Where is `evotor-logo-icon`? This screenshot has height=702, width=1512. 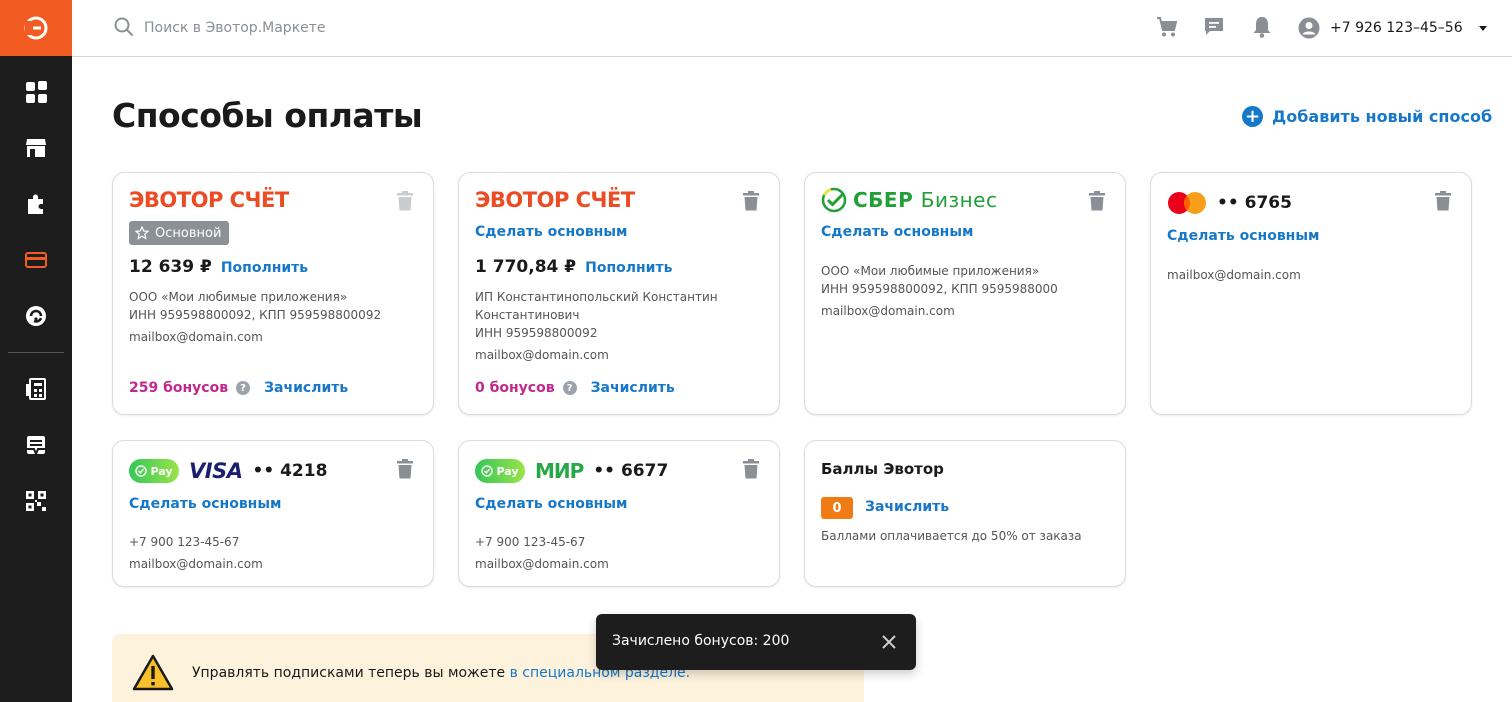 evotor-logo-icon is located at coordinates (36, 28).